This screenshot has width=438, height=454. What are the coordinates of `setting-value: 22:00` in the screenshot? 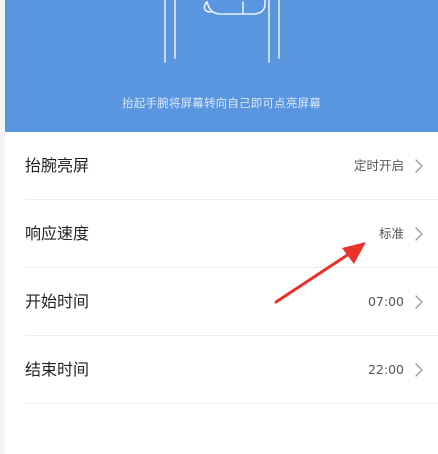 It's located at (385, 369).